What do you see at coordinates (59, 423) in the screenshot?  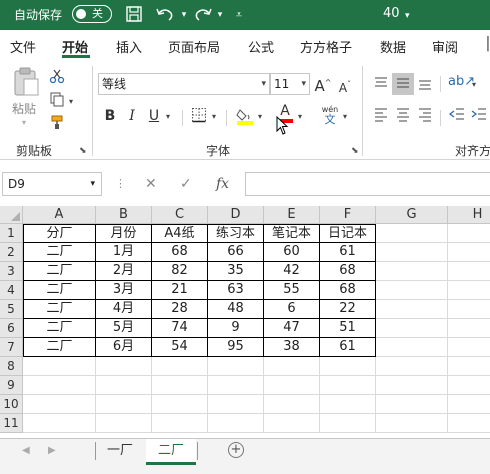 I see `cell-a11` at bounding box center [59, 423].